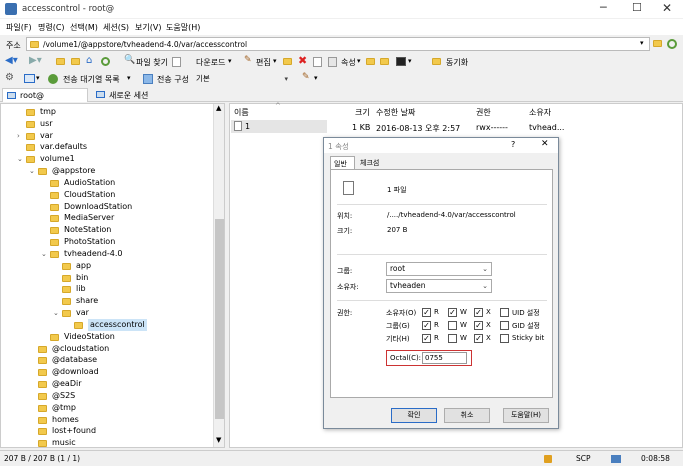 The image size is (683, 466). I want to click on tree-item: music, so click(106, 442).